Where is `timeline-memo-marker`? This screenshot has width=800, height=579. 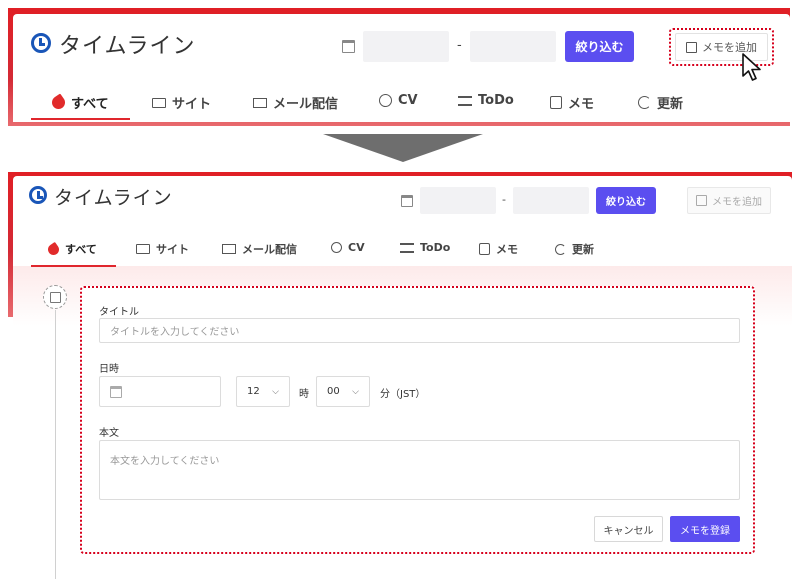 timeline-memo-marker is located at coordinates (55, 297).